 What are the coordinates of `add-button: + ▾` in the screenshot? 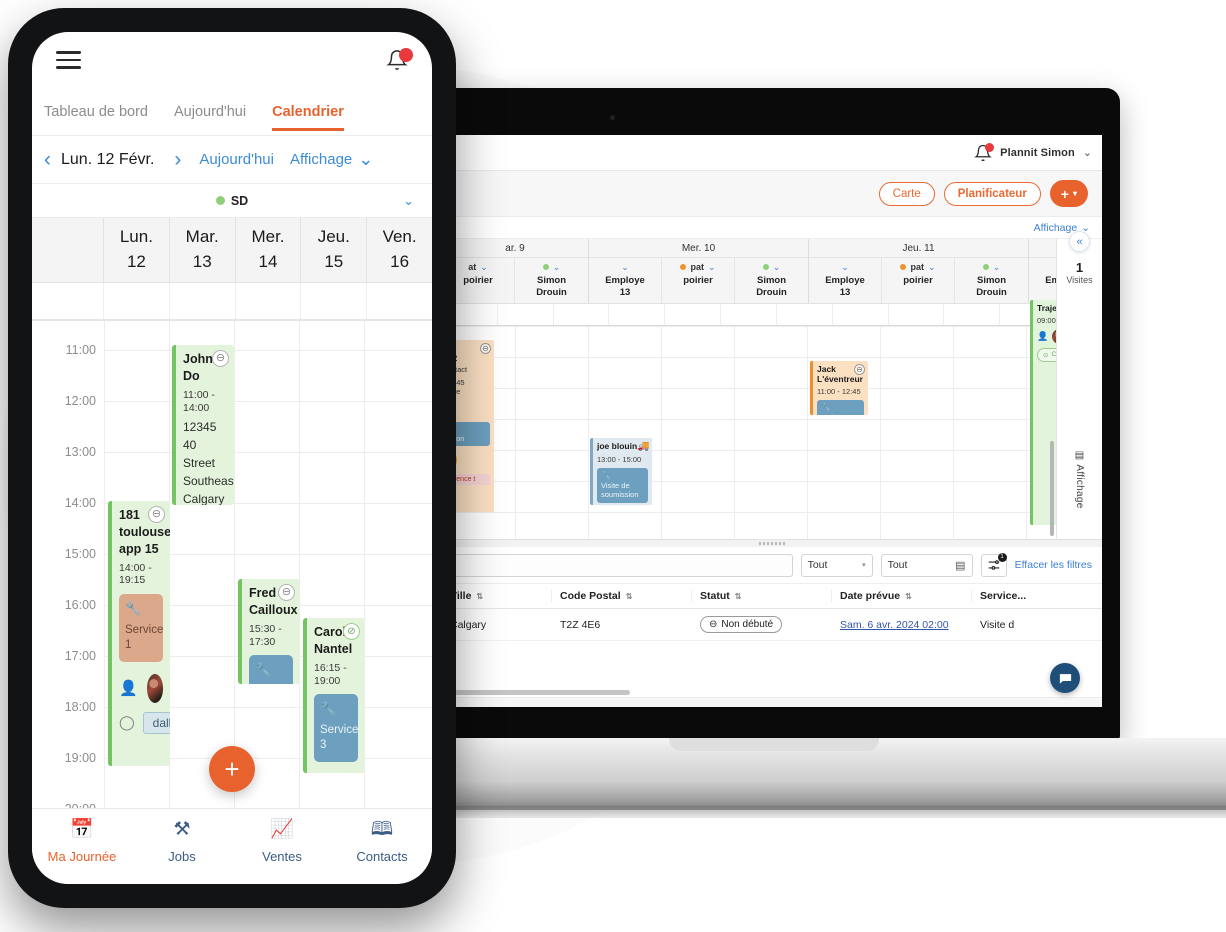 It's located at (1068, 193).